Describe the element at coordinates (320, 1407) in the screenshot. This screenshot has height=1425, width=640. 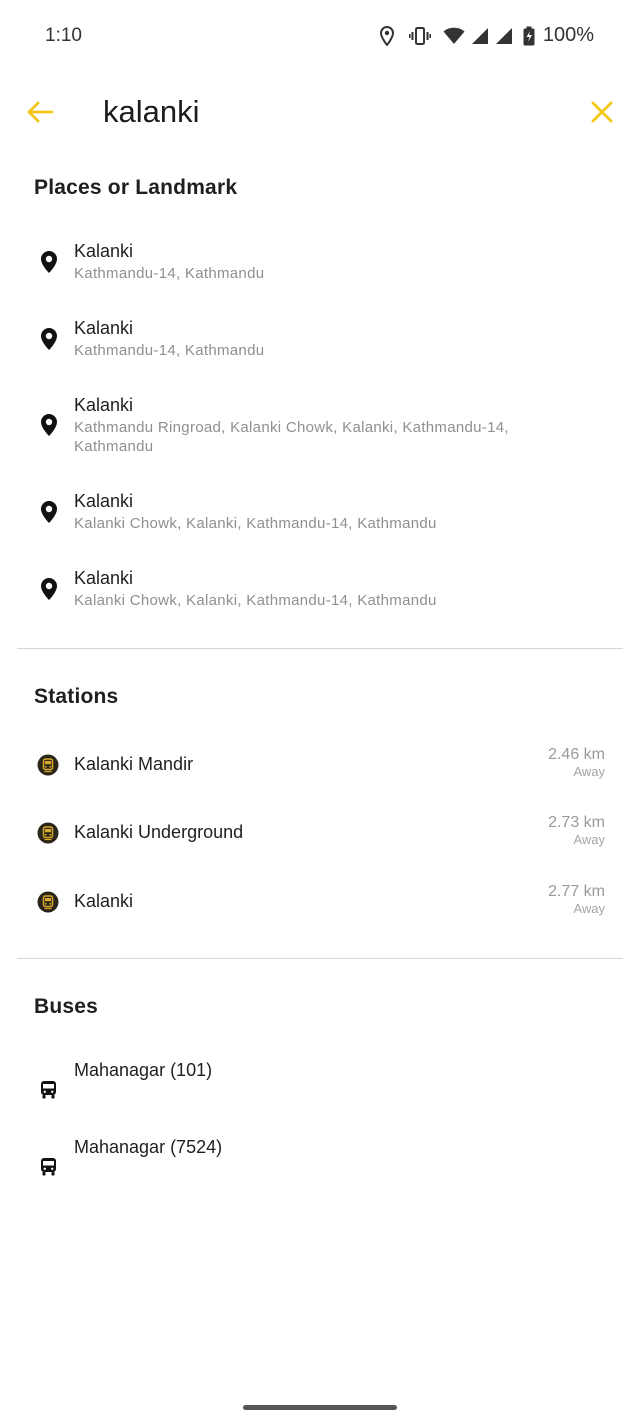
I see `home-indicator` at that location.